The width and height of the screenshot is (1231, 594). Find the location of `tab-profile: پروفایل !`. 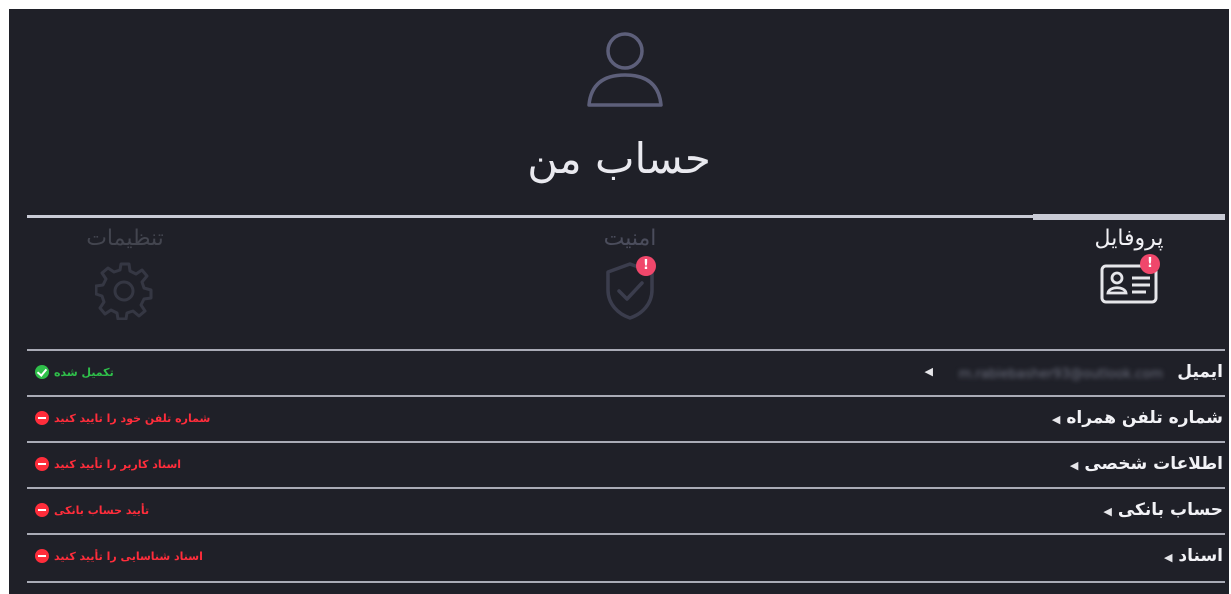

tab-profile: پروفایل ! is located at coordinates (1104, 266).